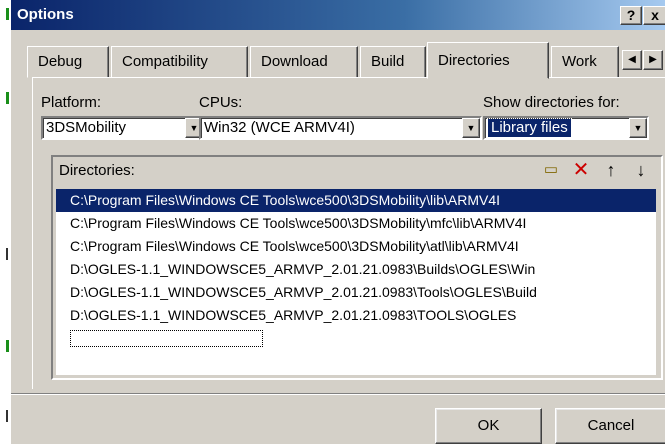  What do you see at coordinates (166, 338) in the screenshot?
I see `new-directory-entry` at bounding box center [166, 338].